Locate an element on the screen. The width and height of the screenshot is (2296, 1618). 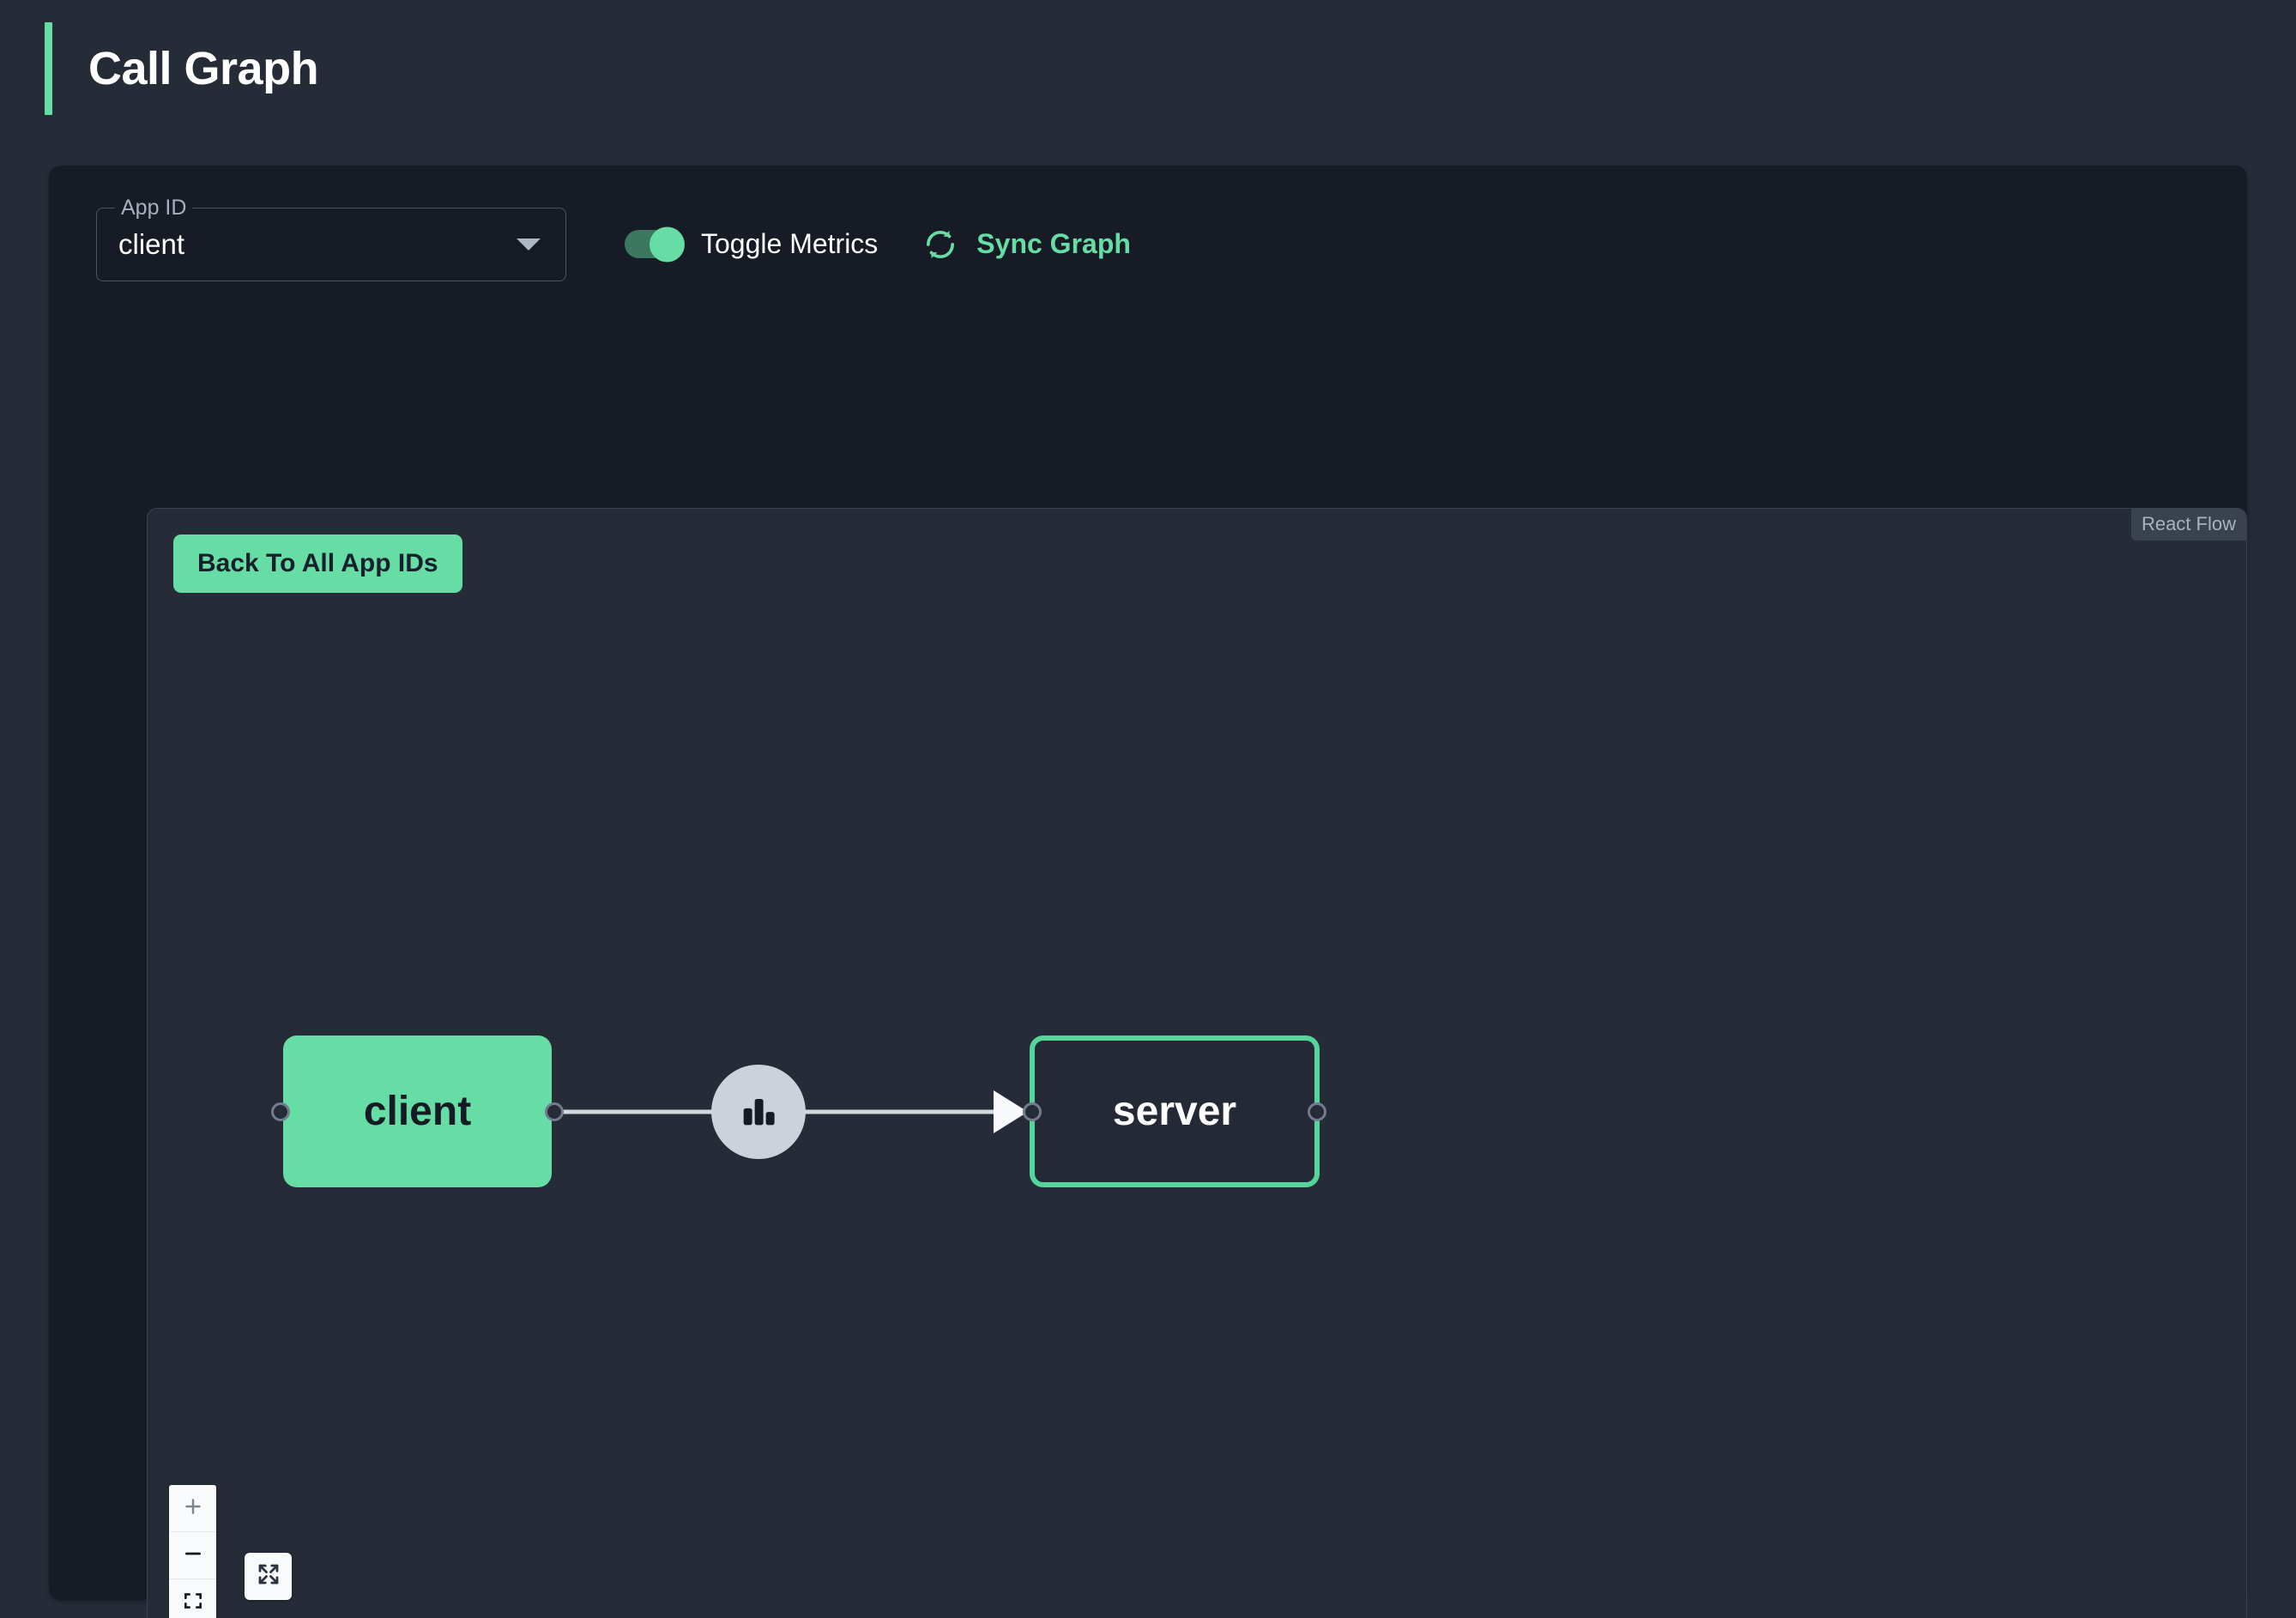
expand-fullscreen-button is located at coordinates (268, 1576).